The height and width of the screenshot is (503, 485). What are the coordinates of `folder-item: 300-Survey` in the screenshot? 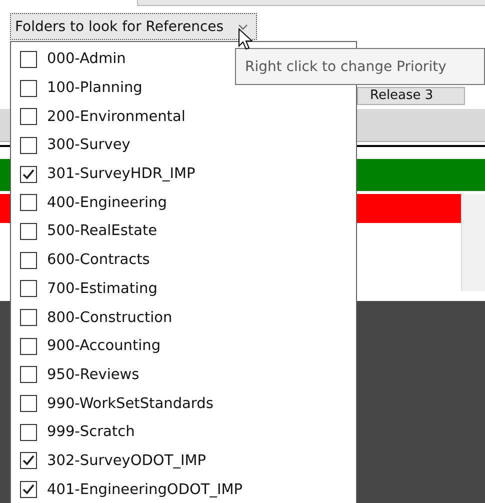 It's located at (188, 145).